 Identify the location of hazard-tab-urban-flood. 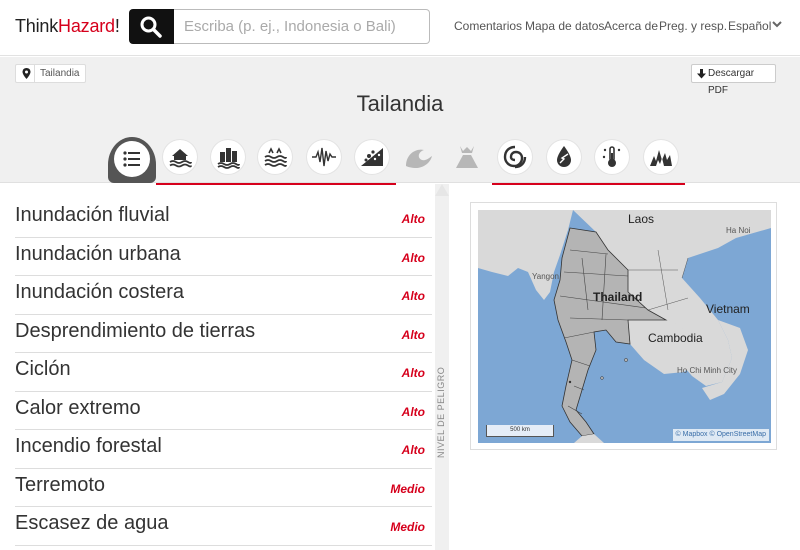
(228, 157).